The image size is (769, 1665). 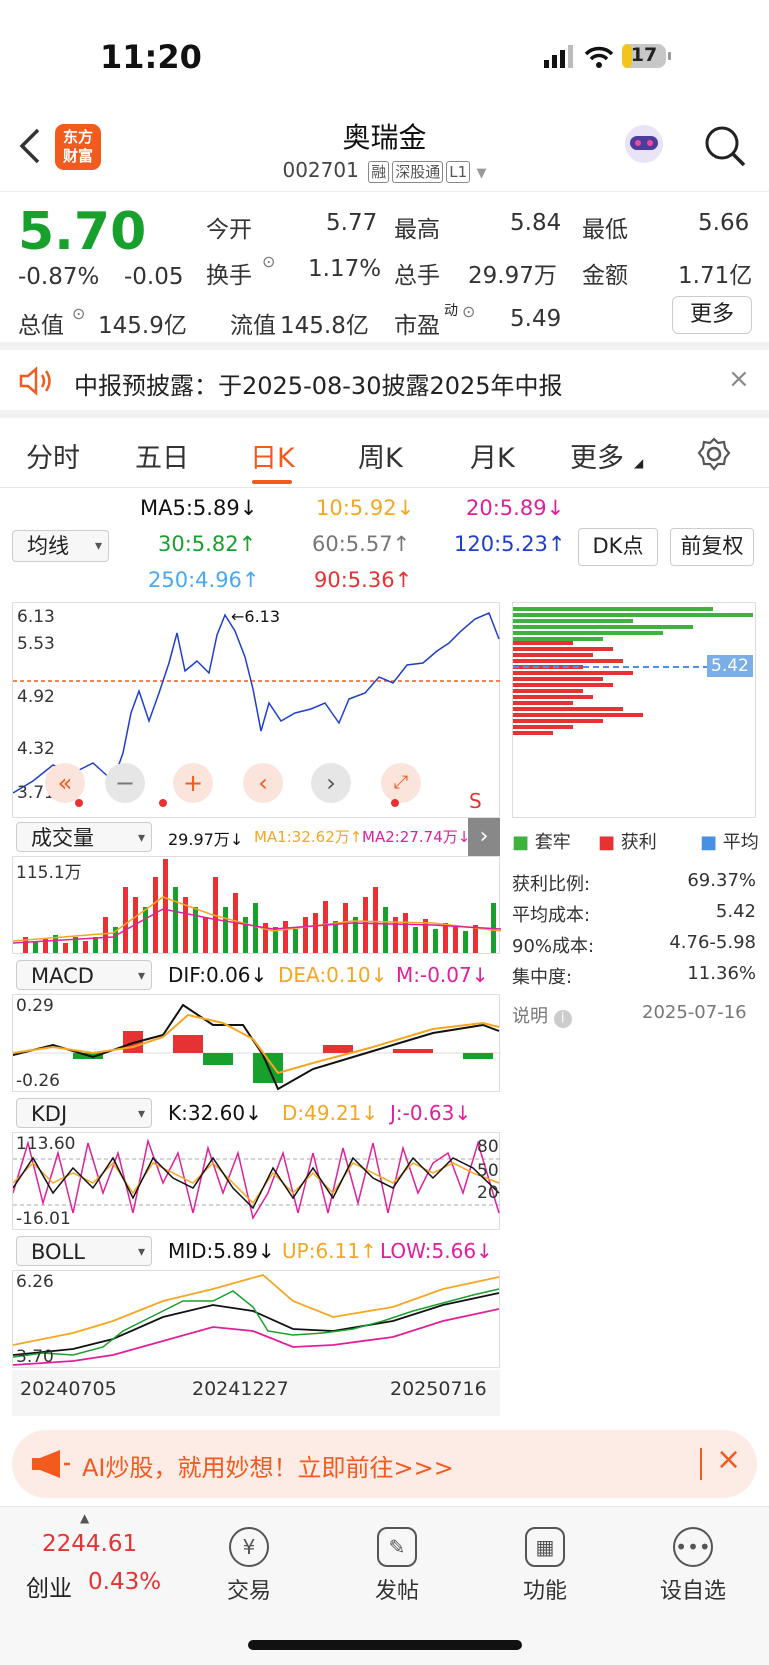 What do you see at coordinates (633, 671) in the screenshot?
I see `cost-bars` at bounding box center [633, 671].